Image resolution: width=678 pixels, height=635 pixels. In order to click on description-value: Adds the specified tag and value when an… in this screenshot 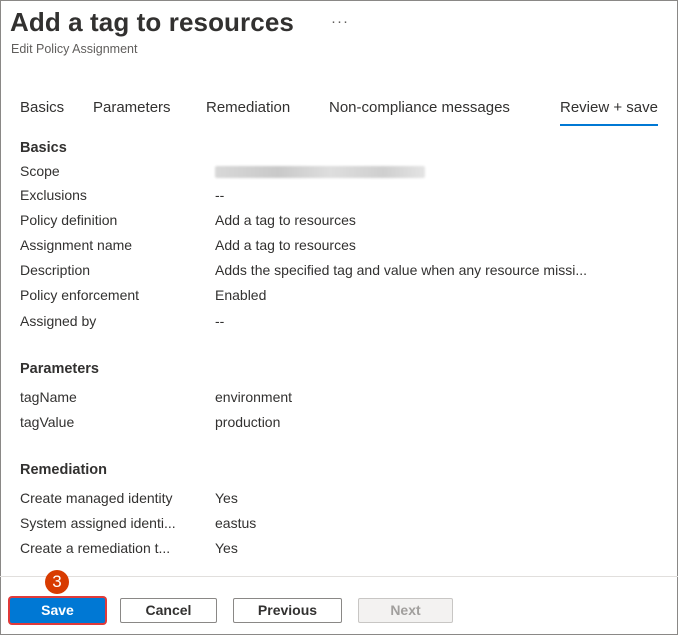, I will do `click(401, 270)`.